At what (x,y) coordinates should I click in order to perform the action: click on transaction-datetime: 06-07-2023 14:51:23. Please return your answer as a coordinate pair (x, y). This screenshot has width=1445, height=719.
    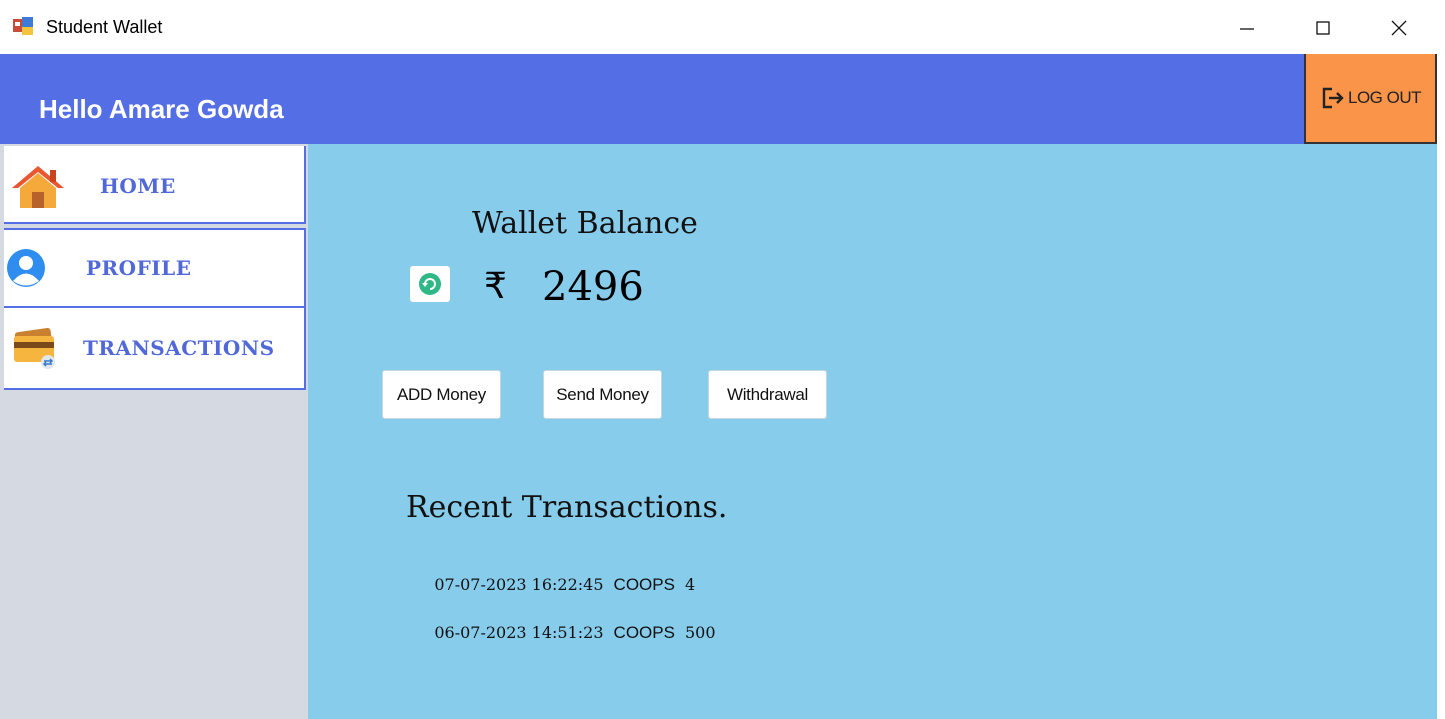
    Looking at the image, I should click on (519, 632).